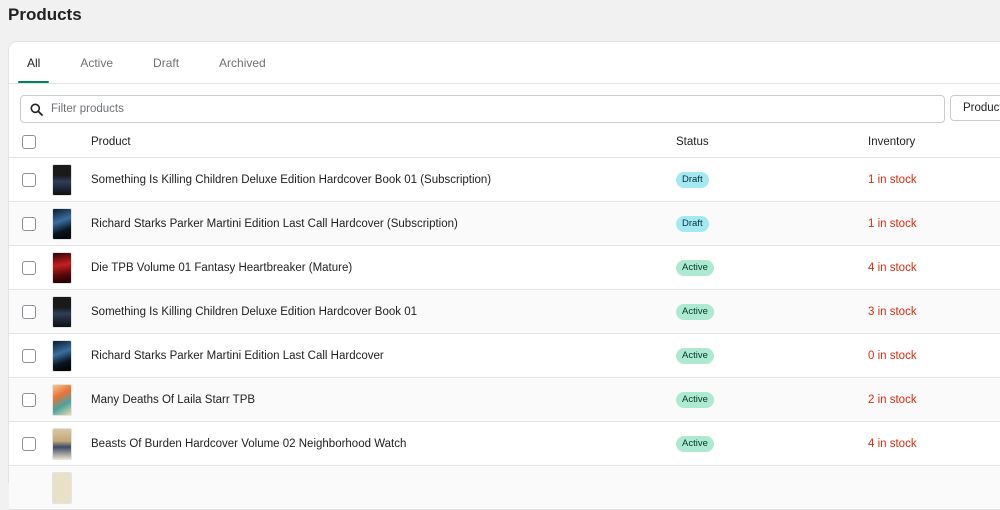 The image size is (1000, 510). What do you see at coordinates (34, 62) in the screenshot?
I see `tab-all: All` at bounding box center [34, 62].